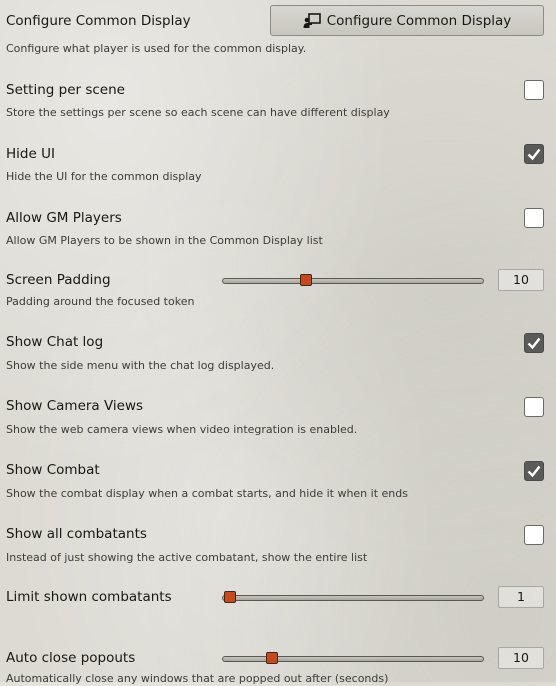  I want to click on show-chat-log-checkbox, so click(534, 343).